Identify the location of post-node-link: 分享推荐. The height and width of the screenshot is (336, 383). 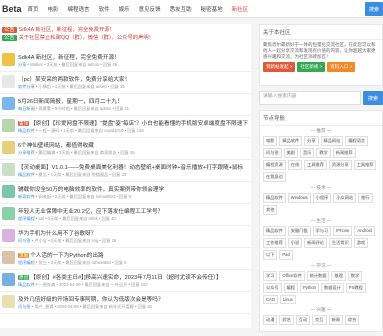
(26, 152).